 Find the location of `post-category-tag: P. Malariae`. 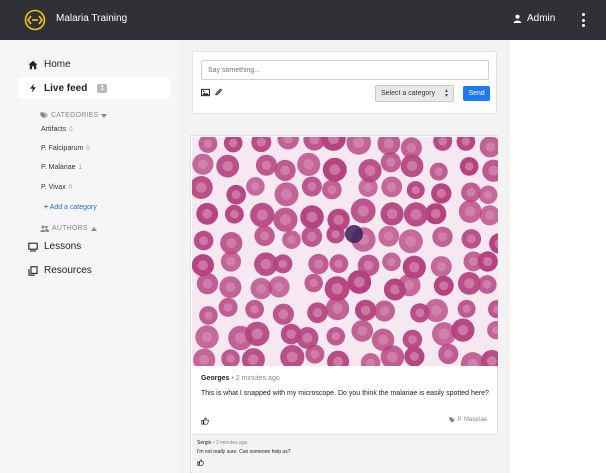

post-category-tag: P. Malariae is located at coordinates (468, 420).